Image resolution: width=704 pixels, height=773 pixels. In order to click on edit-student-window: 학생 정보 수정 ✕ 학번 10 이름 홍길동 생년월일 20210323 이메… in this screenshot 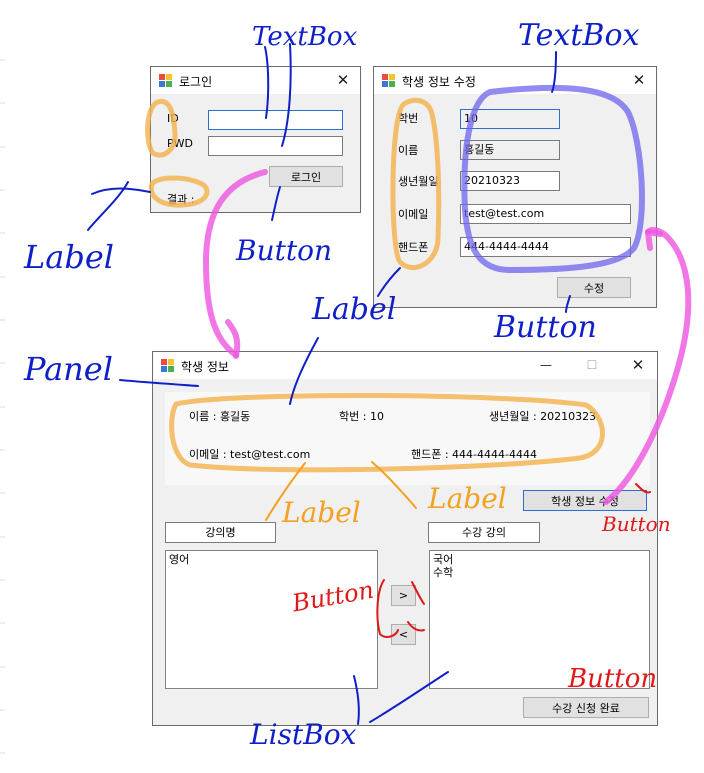, I will do `click(515, 187)`.